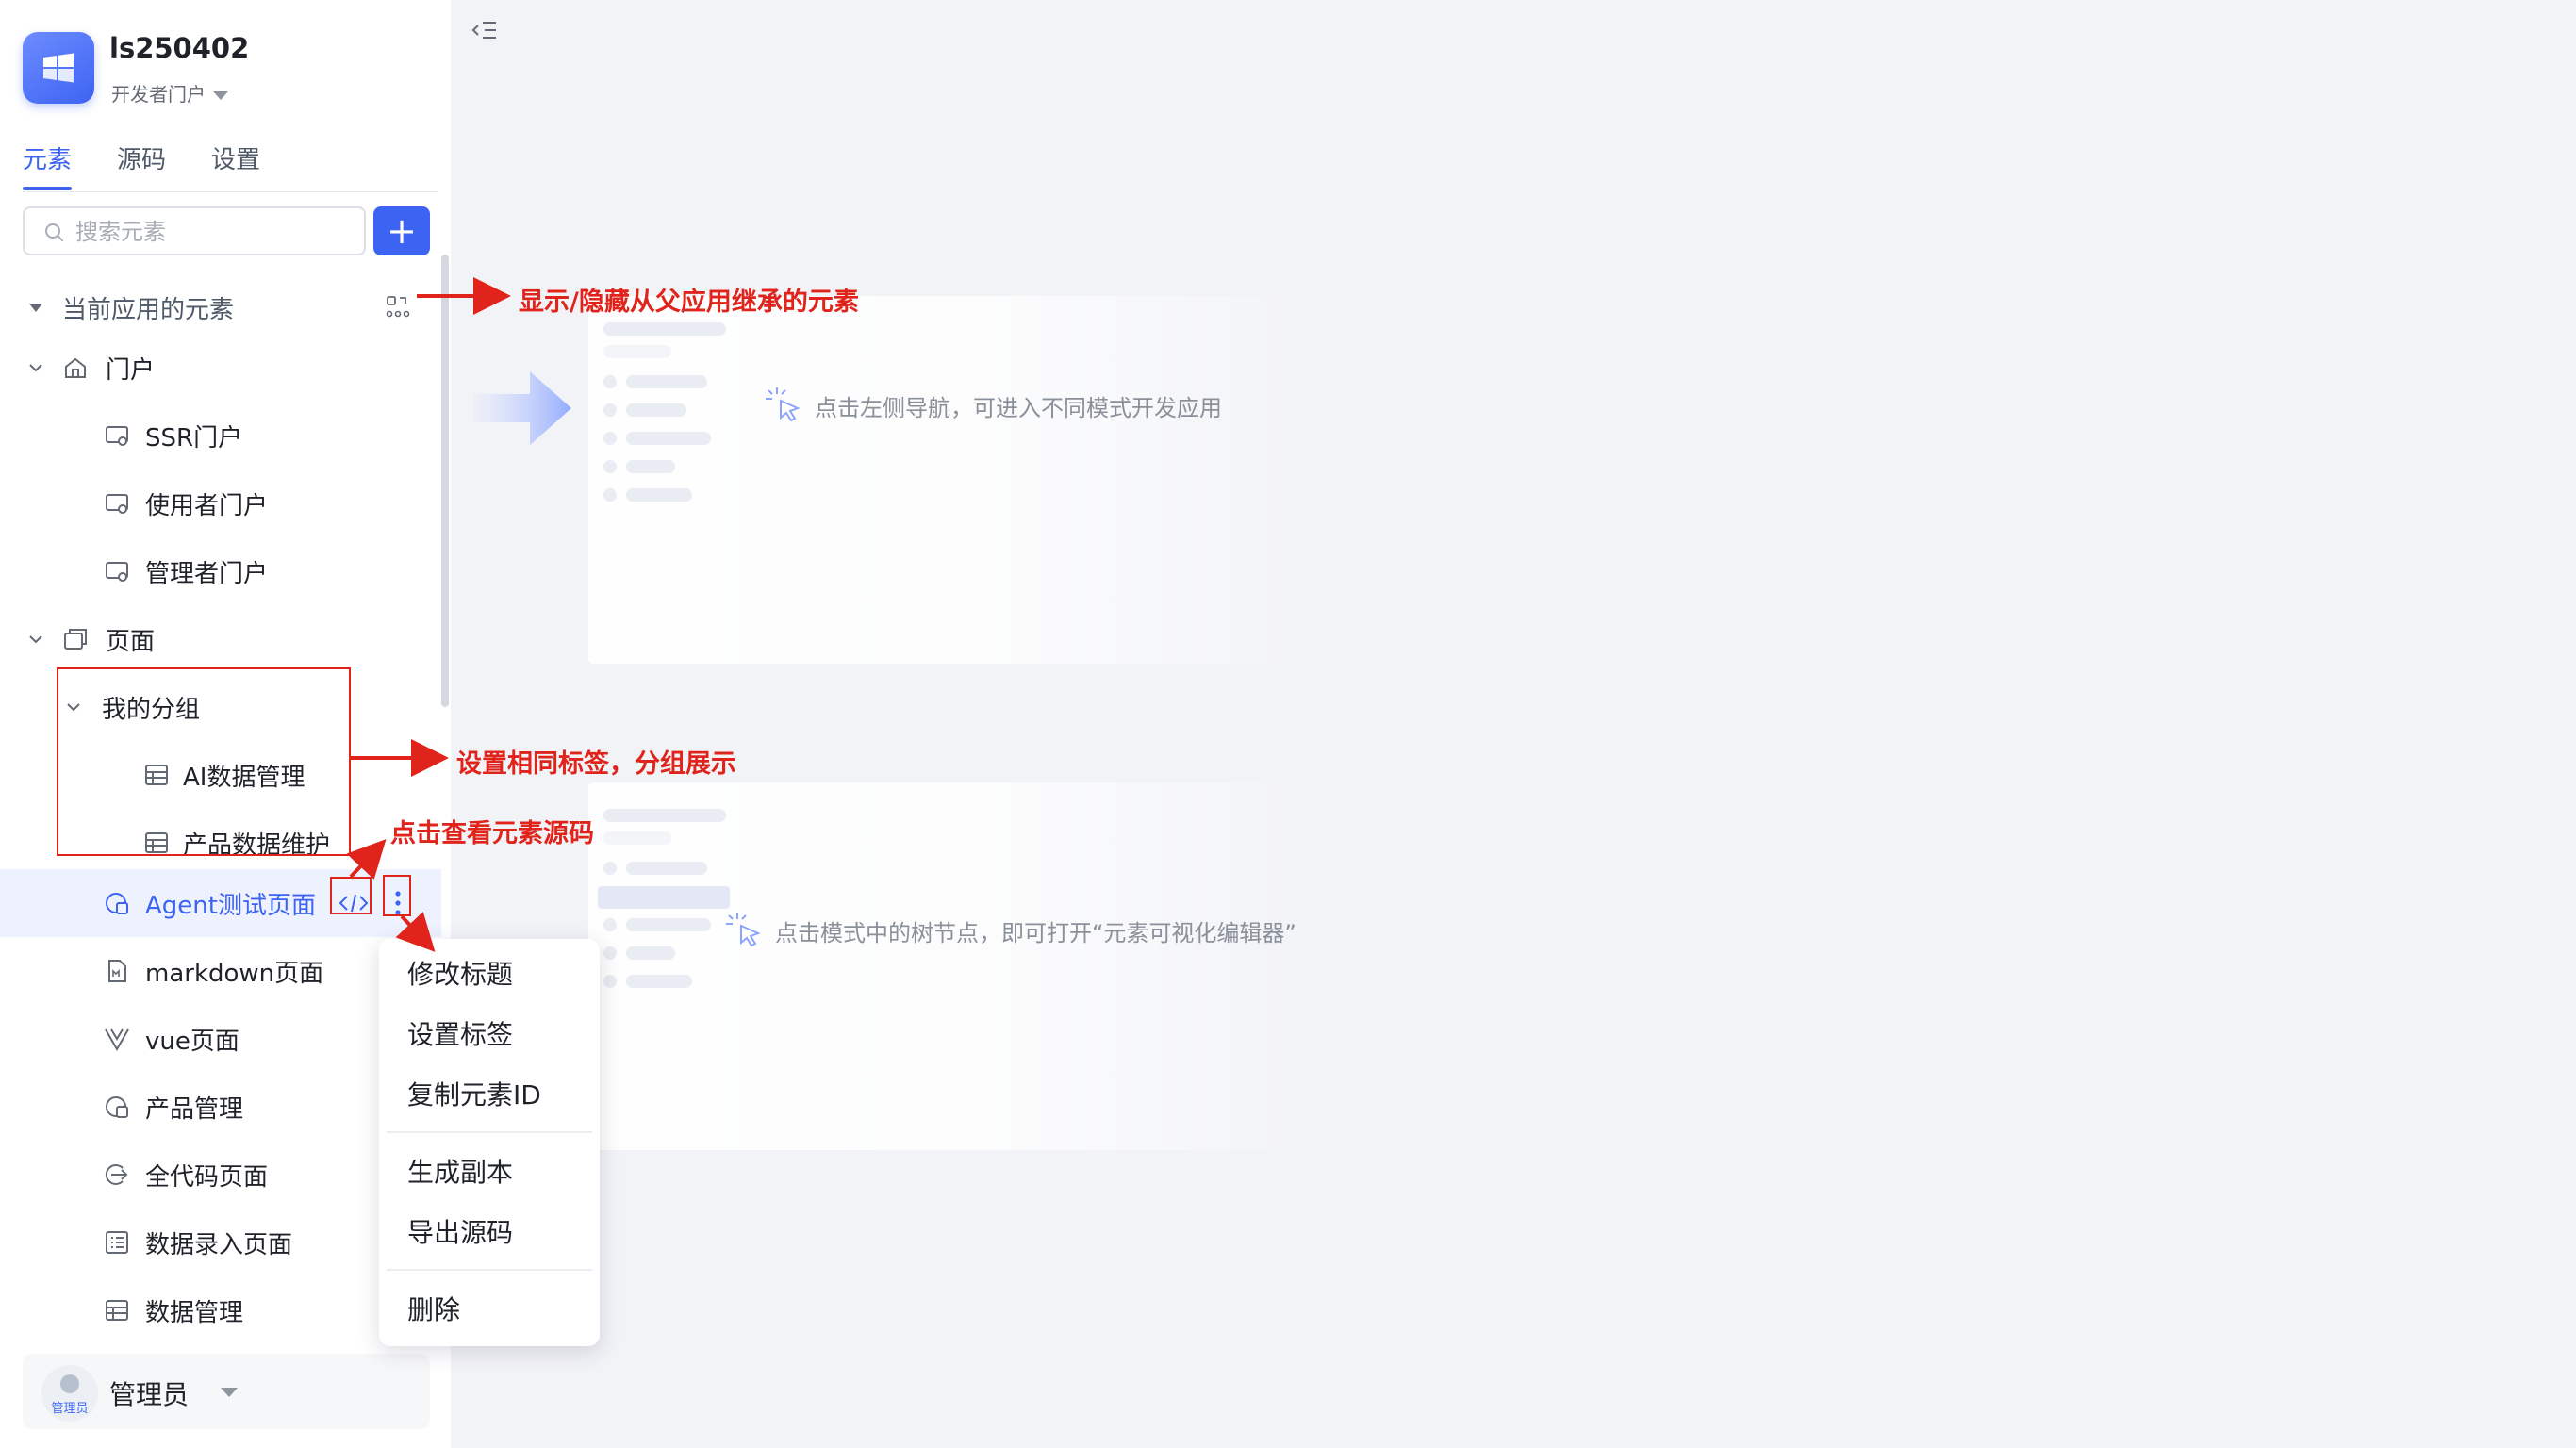 This screenshot has height=1448, width=2576. I want to click on tree-group-pages: 页面, so click(220, 639).